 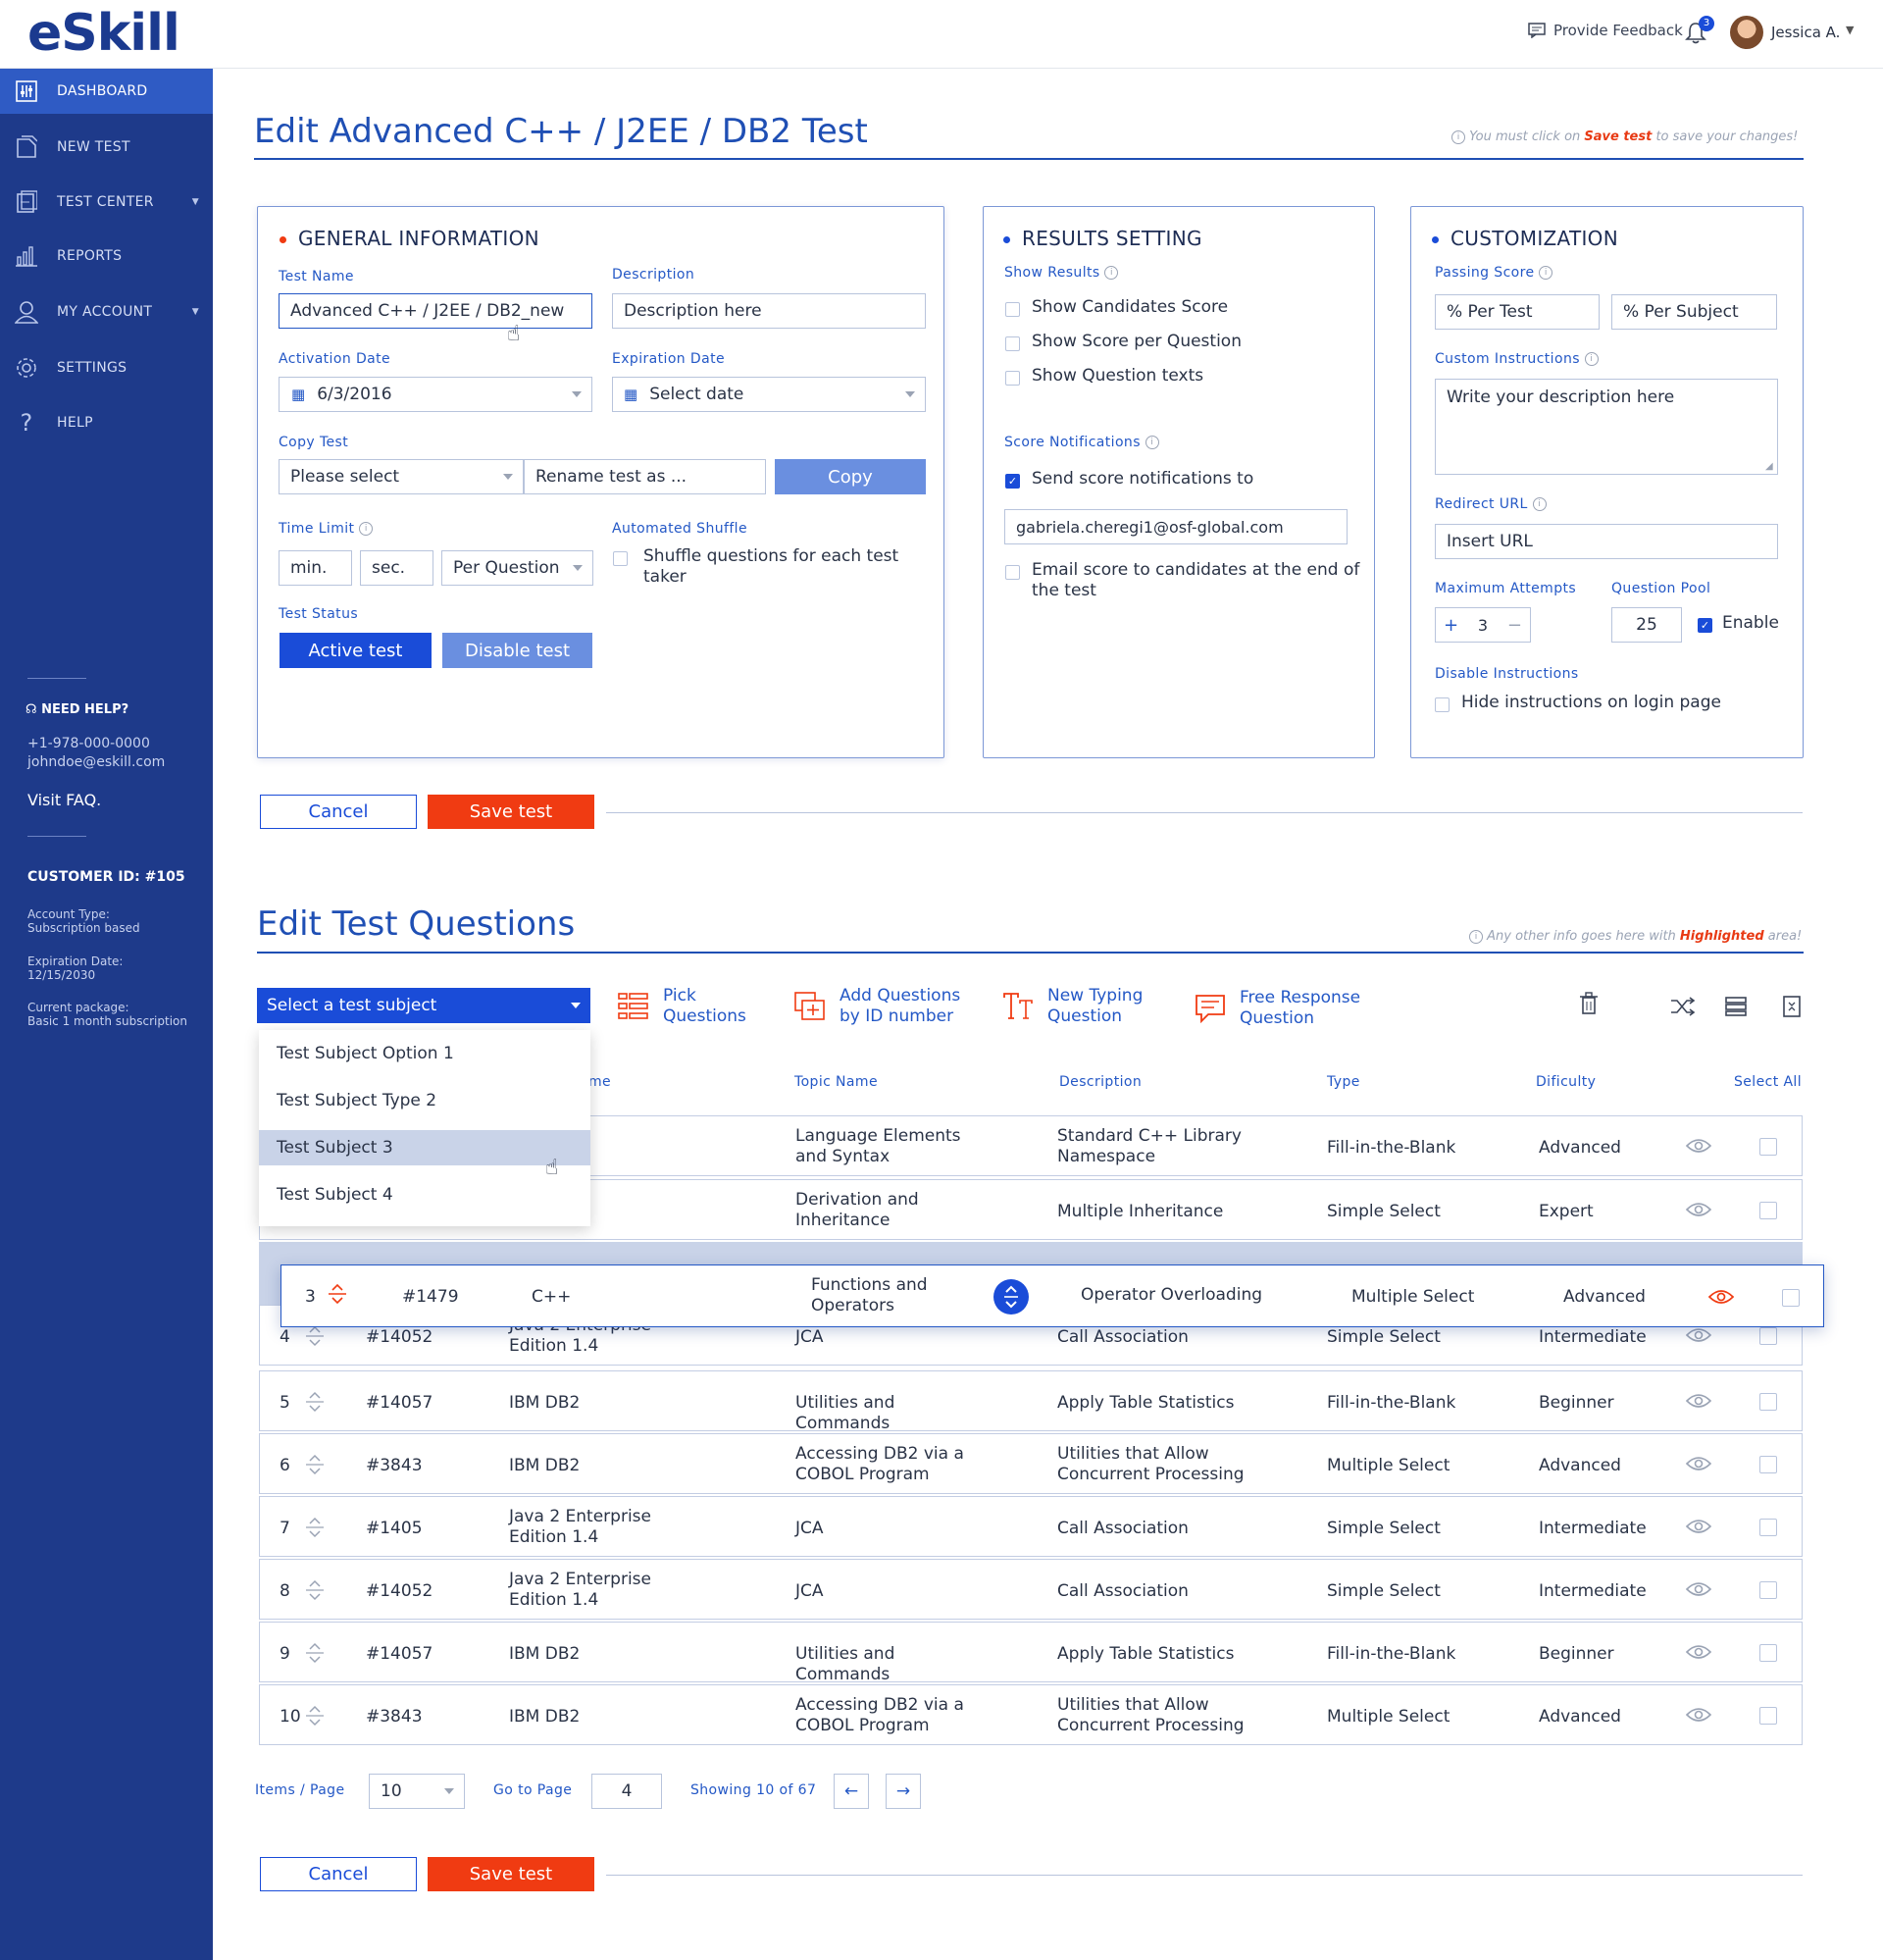 I want to click on active-test-button: Active test, so click(x=356, y=650).